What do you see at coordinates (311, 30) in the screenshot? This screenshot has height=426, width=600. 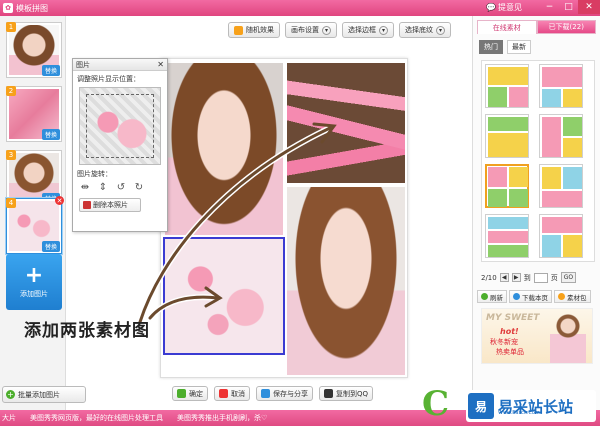 I see `canvas-settings-button: 画布设置 ▾` at bounding box center [311, 30].